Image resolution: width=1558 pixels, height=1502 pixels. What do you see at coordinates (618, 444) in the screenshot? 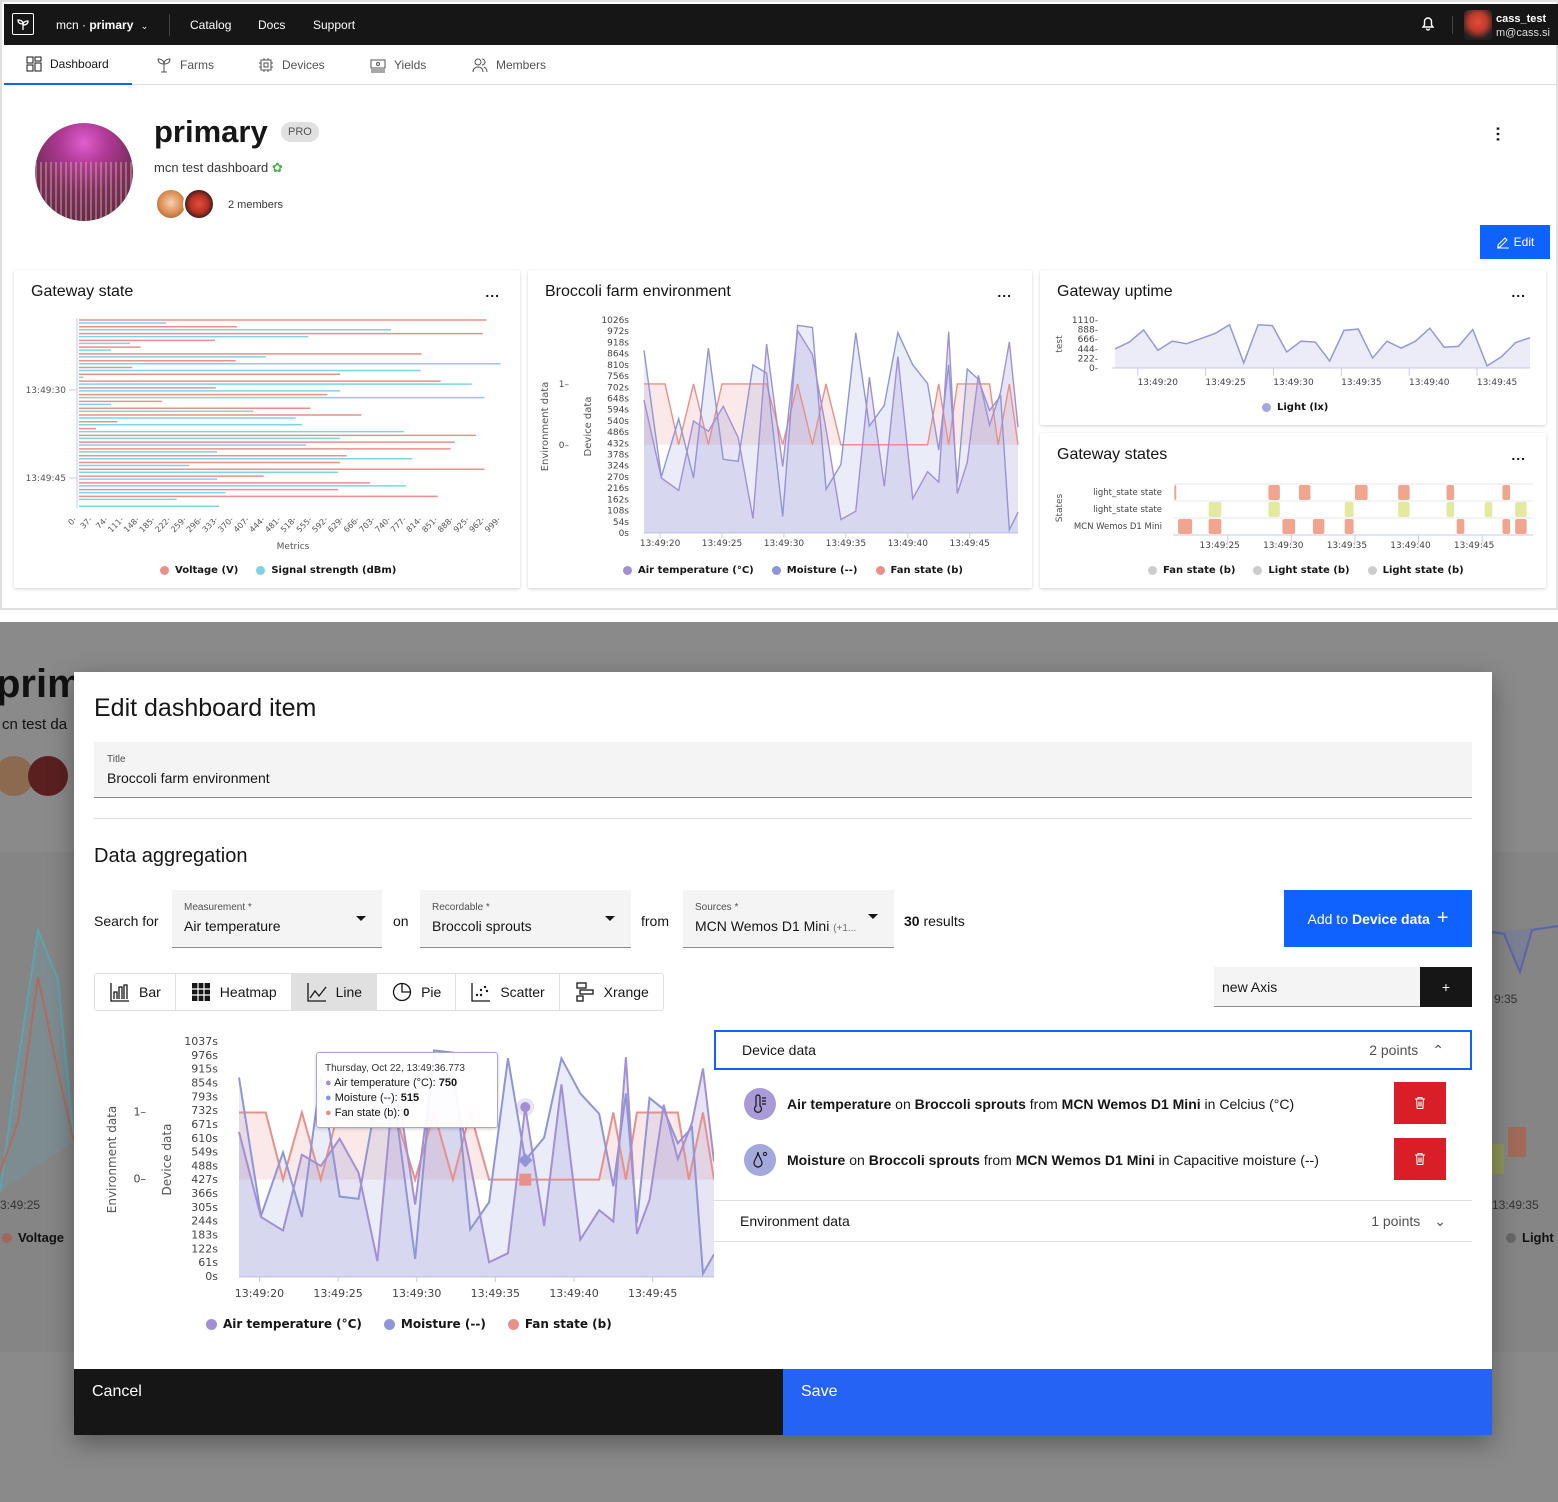
I see `y-tick-label: 432s` at bounding box center [618, 444].